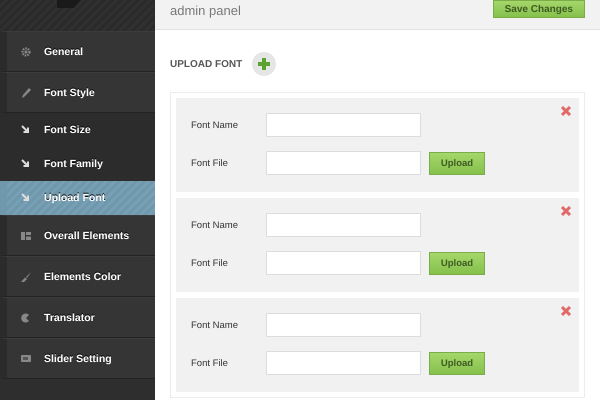  I want to click on sidebar-item: Translator, so click(77, 317).